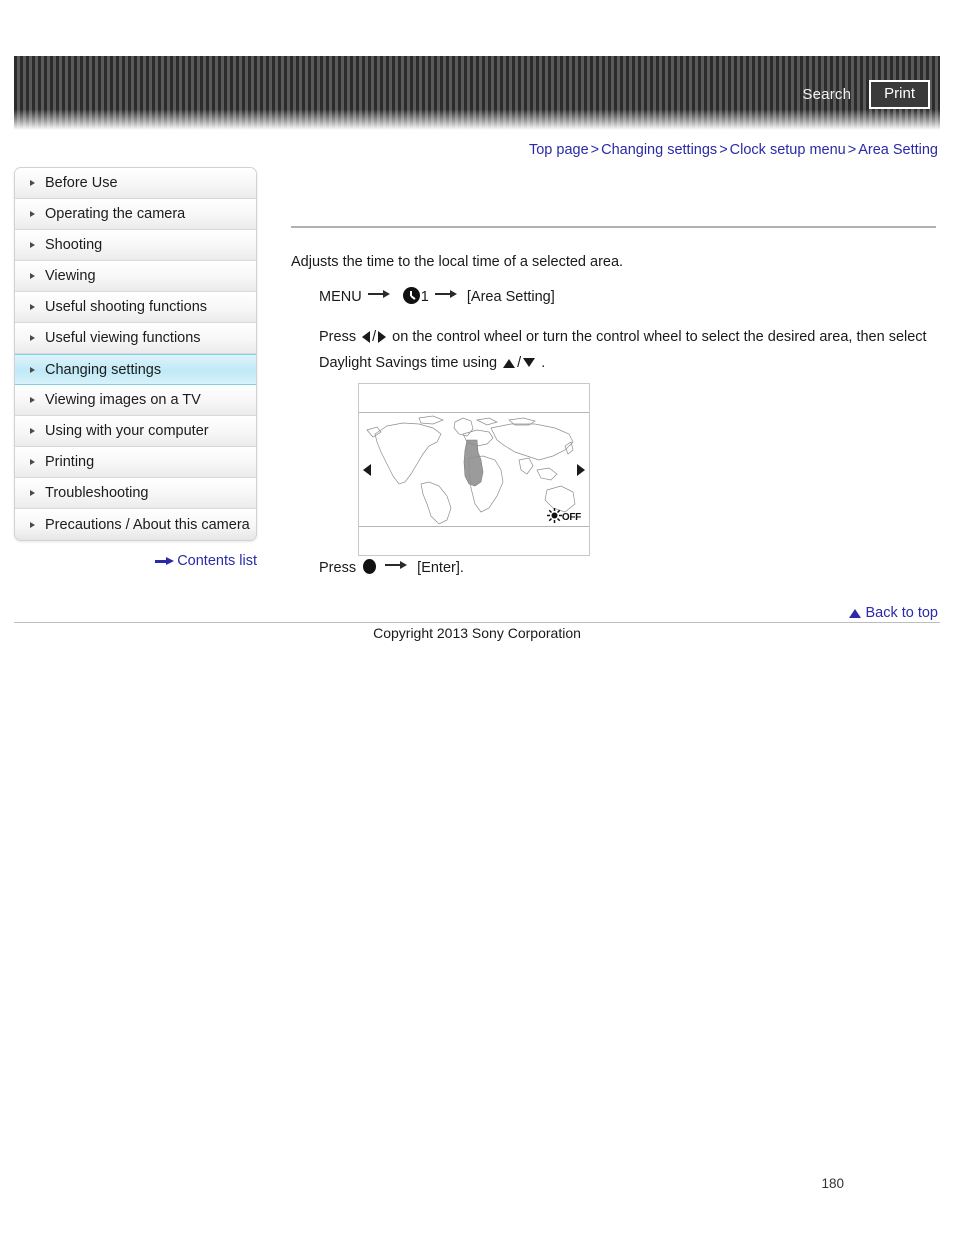 The width and height of the screenshot is (954, 1235). Describe the element at coordinates (788, 150) in the screenshot. I see `breadcrumb-item-clock-setup-menu: Clock setup menu` at that location.